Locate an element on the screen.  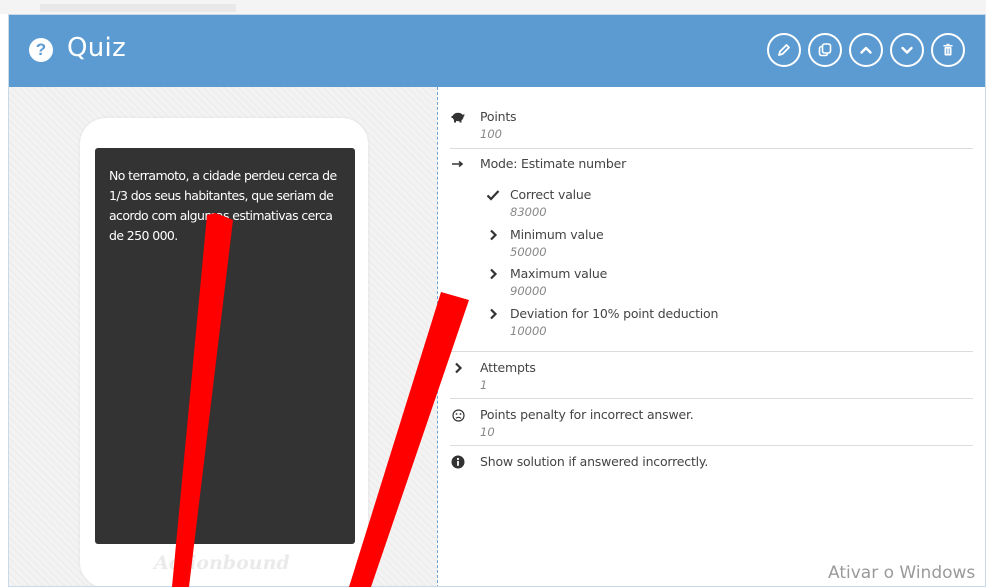
duplicate-button is located at coordinates (825, 50).